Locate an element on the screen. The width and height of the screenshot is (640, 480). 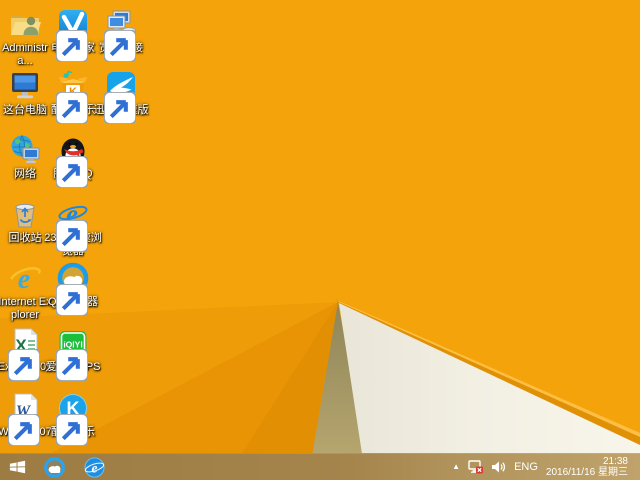
desktop-icon-pc-manager: 电脑管家 is located at coordinates (73, 35).